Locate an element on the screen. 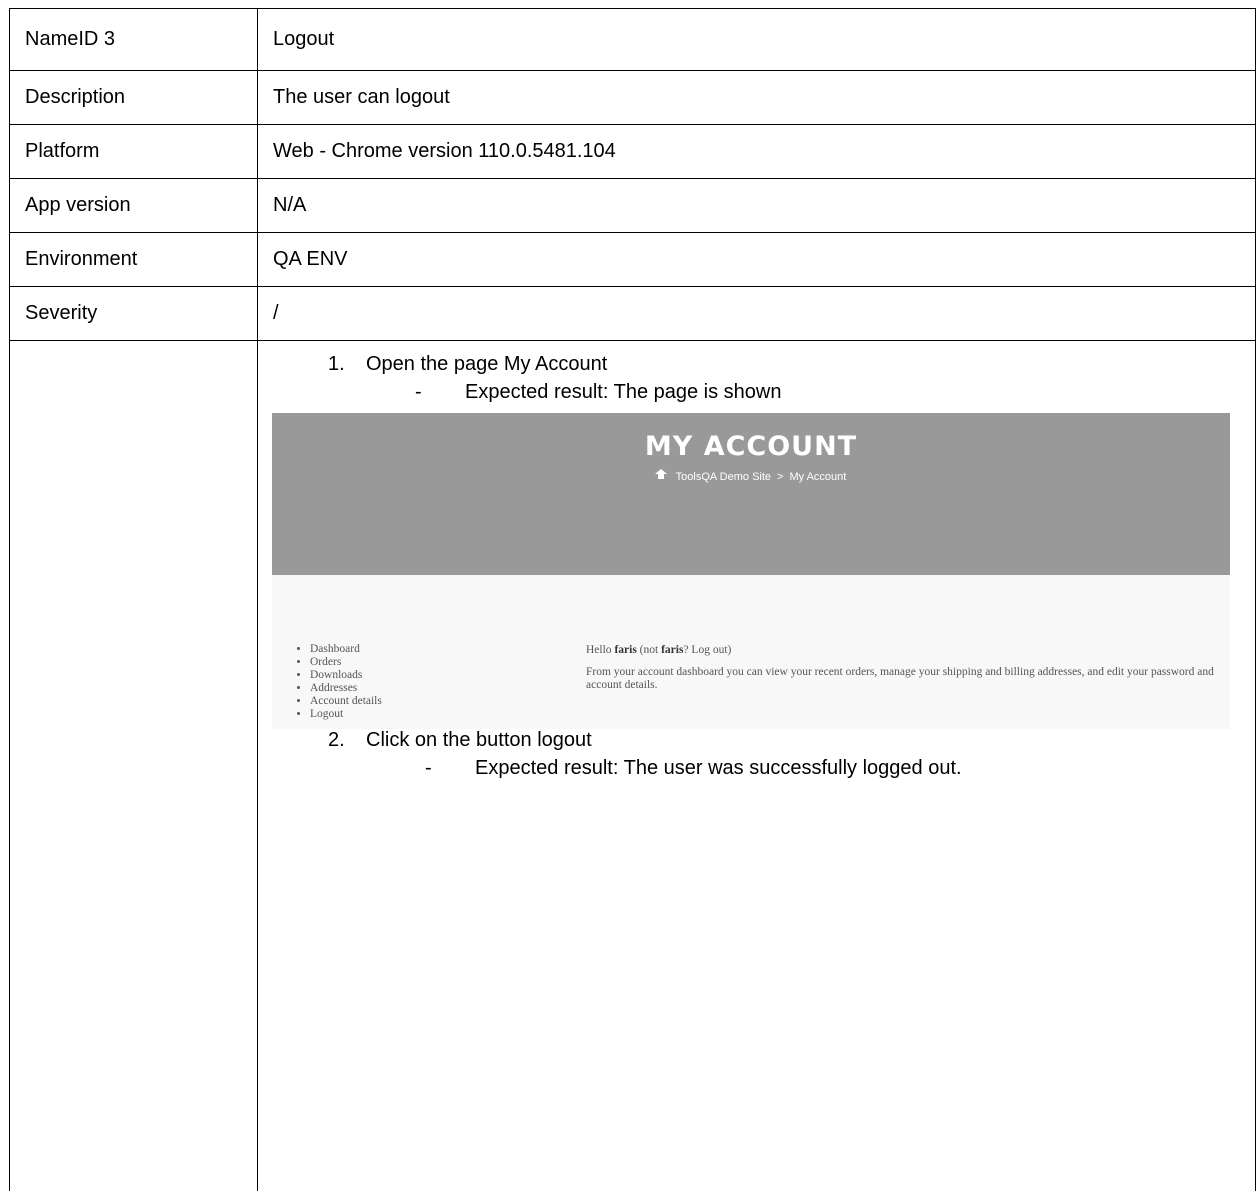 The image size is (1256, 1191). row-environment: Environment QA ENV is located at coordinates (633, 260).